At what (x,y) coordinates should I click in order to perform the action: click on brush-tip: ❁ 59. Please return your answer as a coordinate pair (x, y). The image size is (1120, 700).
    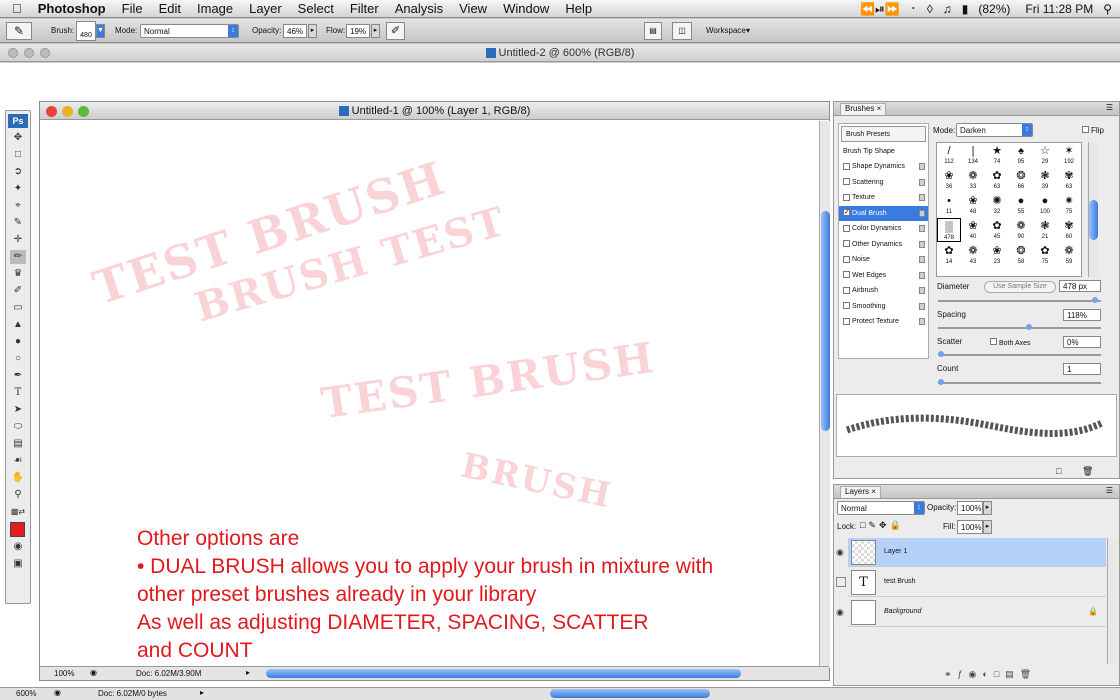
    Looking at the image, I should click on (1069, 255).